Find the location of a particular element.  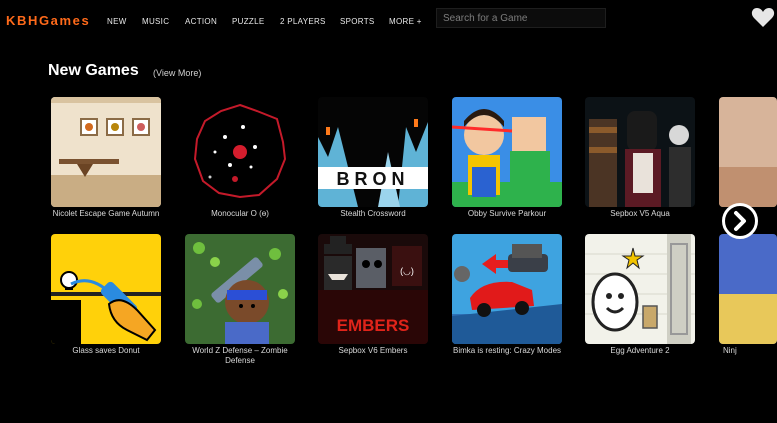

game-card: Obby Survive Parkour is located at coordinates (507, 158).